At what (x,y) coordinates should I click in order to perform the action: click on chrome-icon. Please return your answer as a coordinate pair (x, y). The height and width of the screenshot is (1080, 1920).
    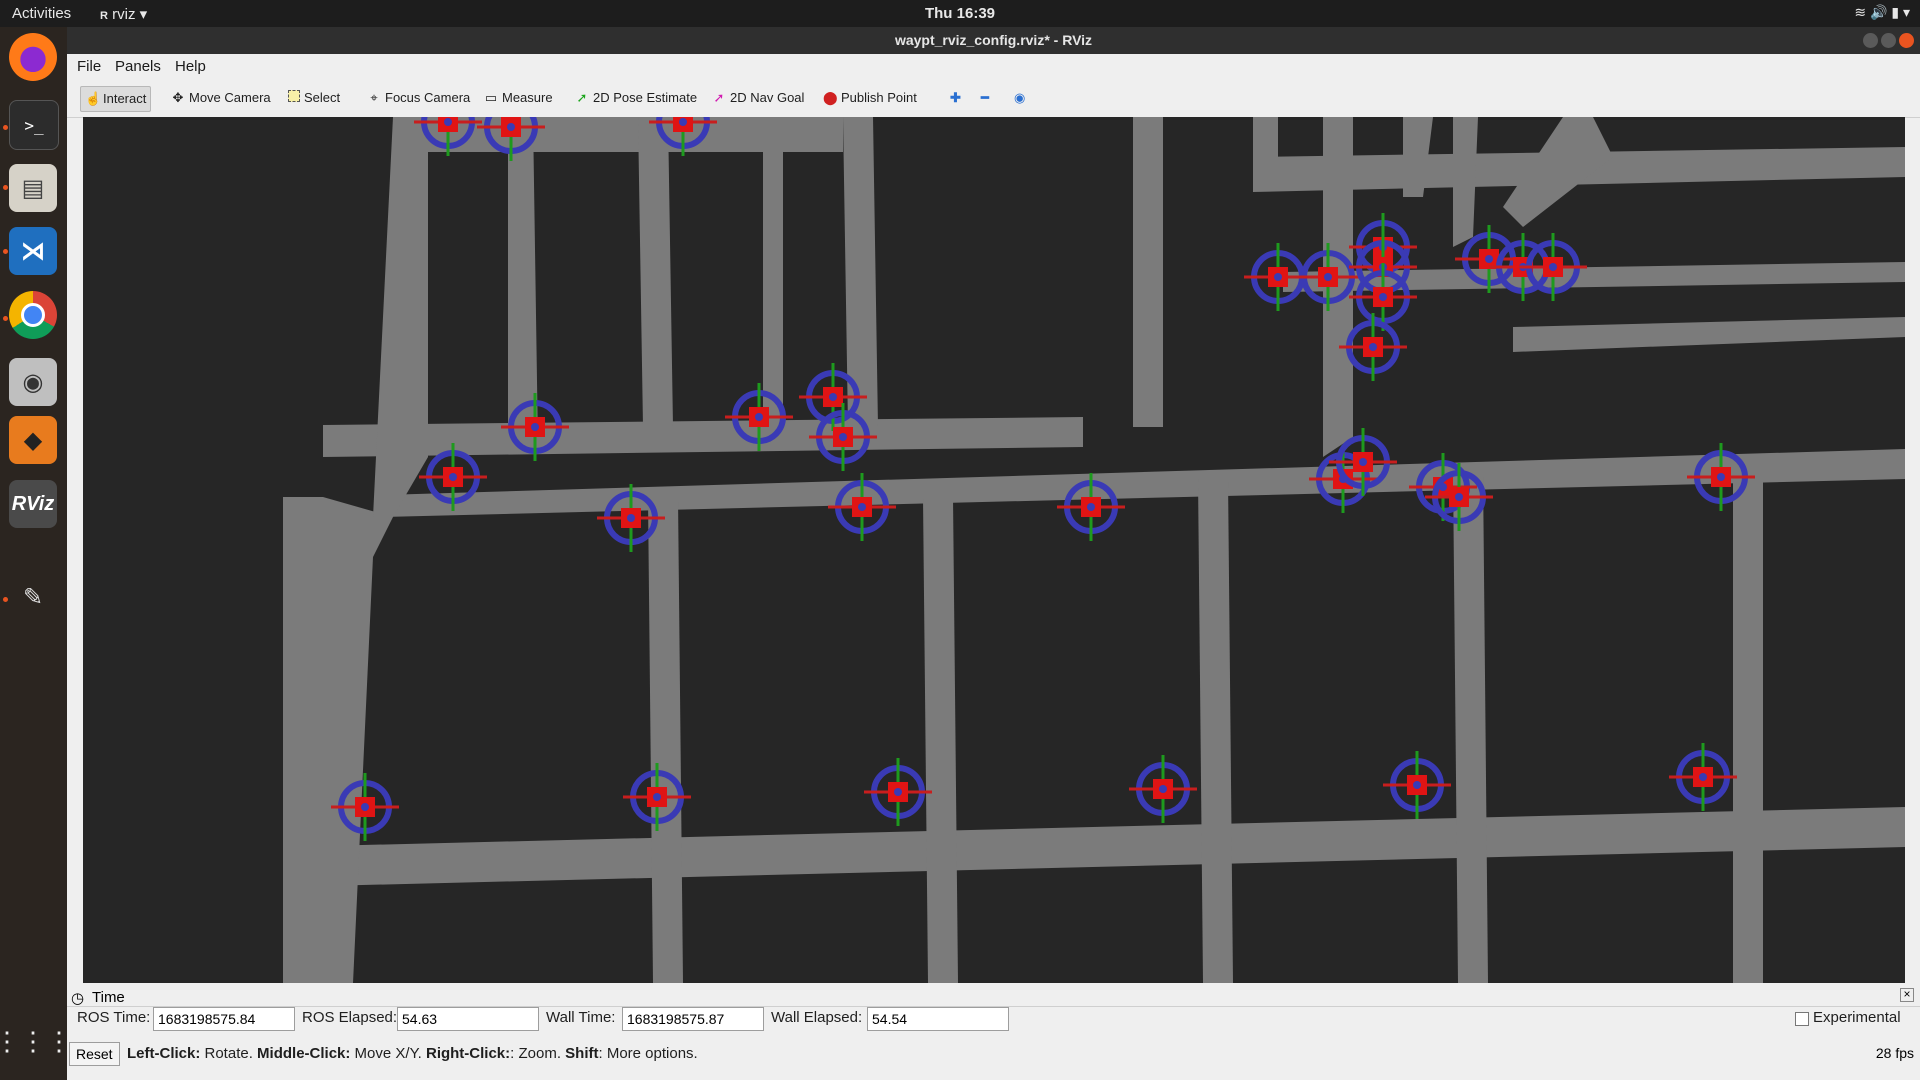
    Looking at the image, I should click on (33, 315).